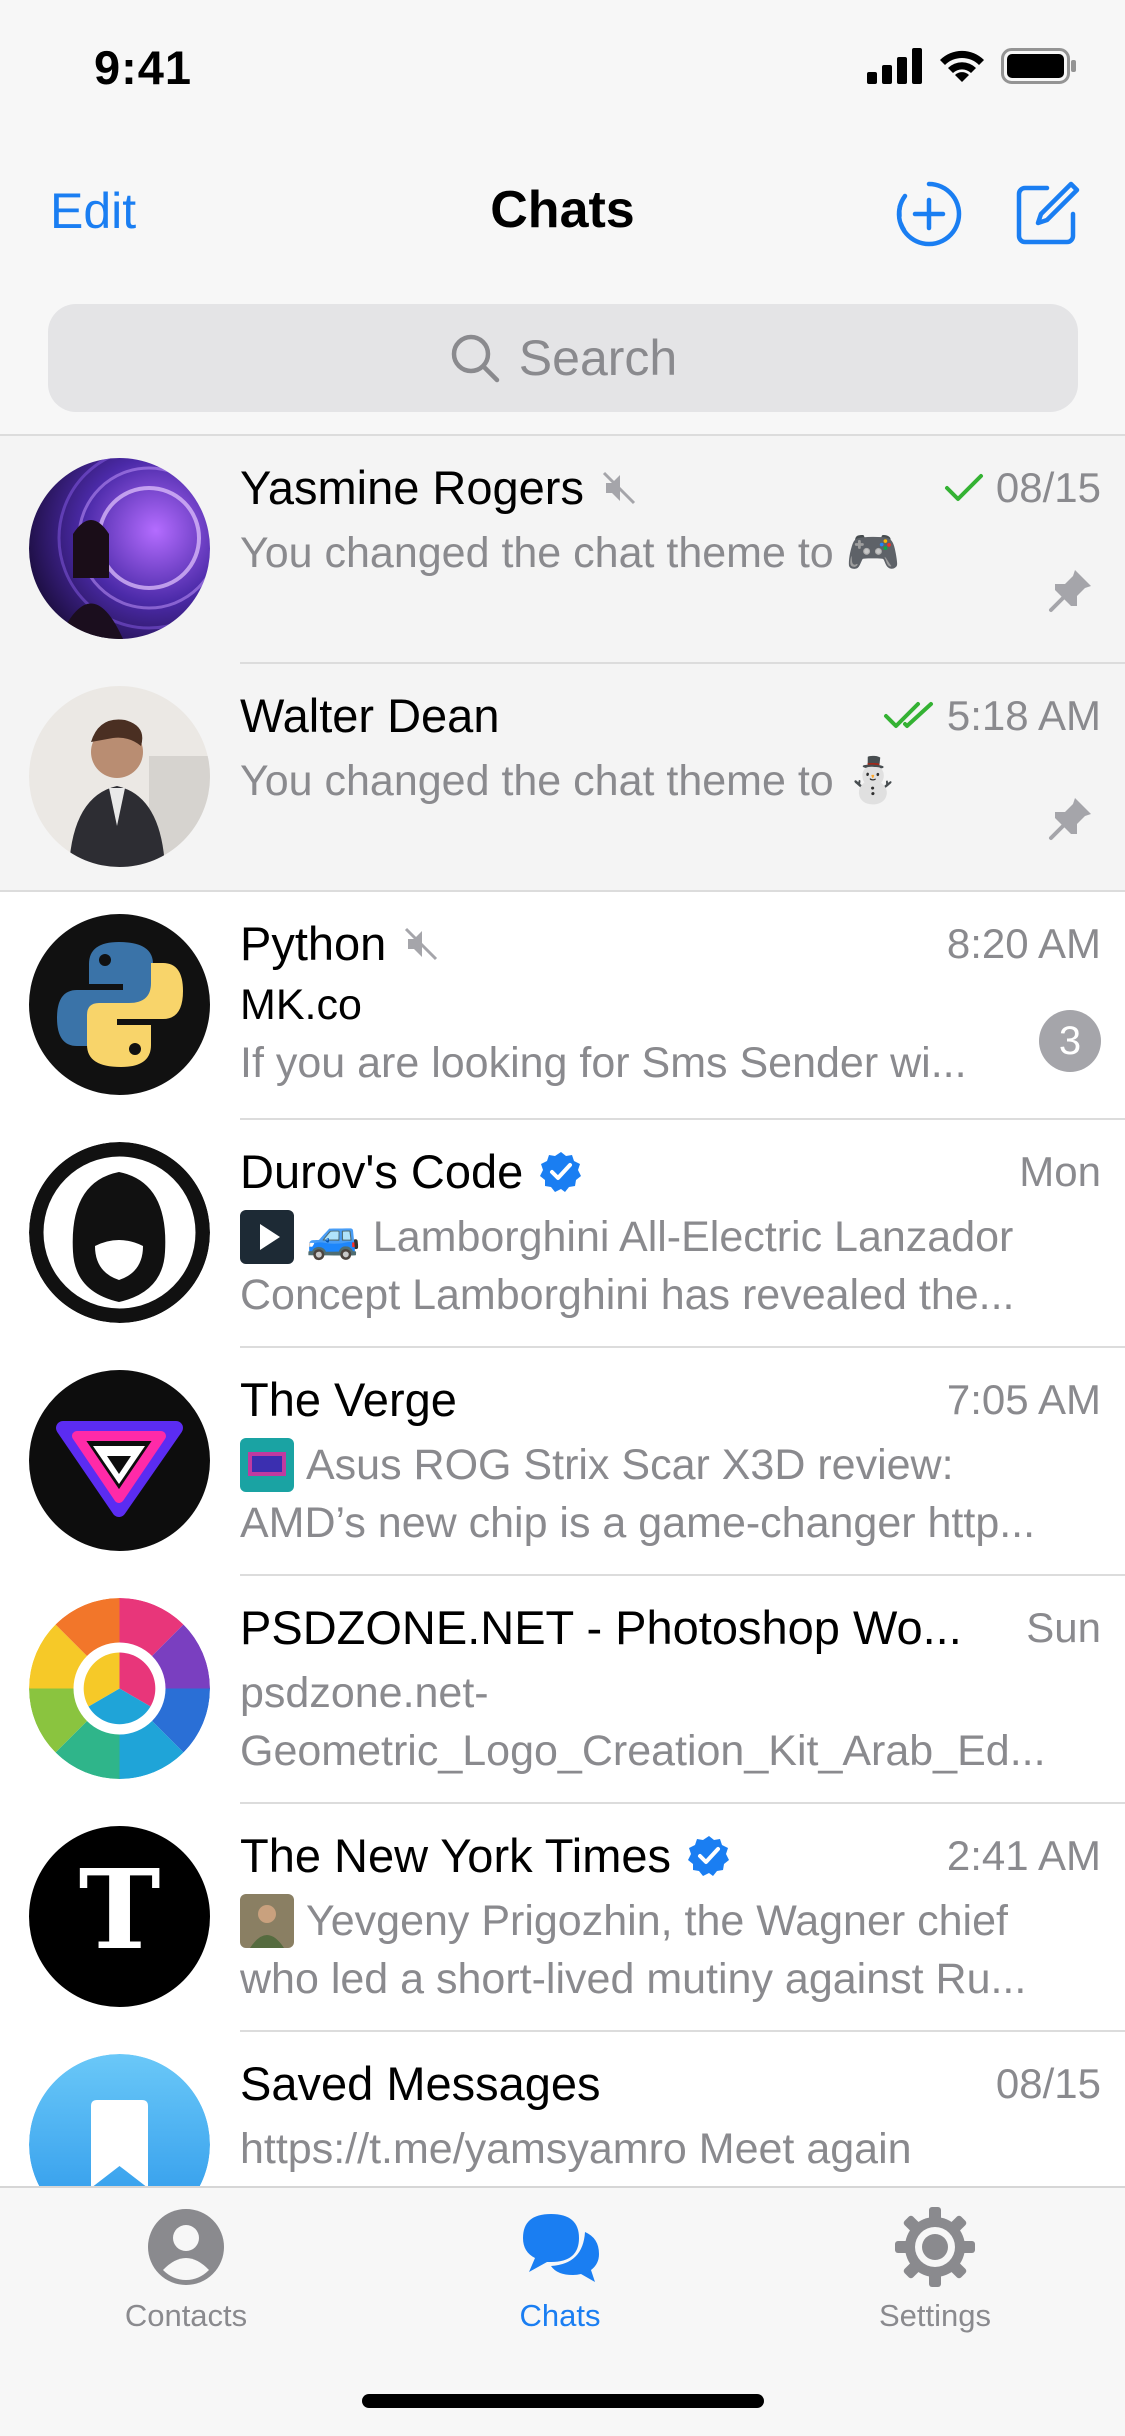  Describe the element at coordinates (873, 552) in the screenshot. I see `game-controller-emoji: 🎮` at that location.